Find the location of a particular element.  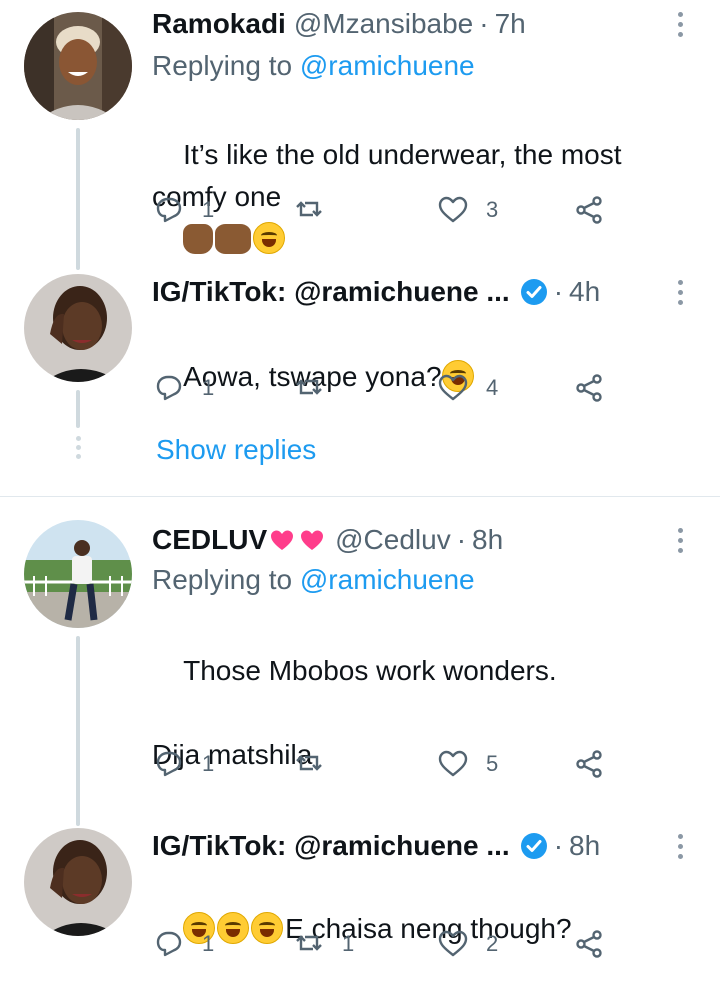

tweet-header: IG/TikTok: @ramichuene ... · 4h is located at coordinates (376, 292).